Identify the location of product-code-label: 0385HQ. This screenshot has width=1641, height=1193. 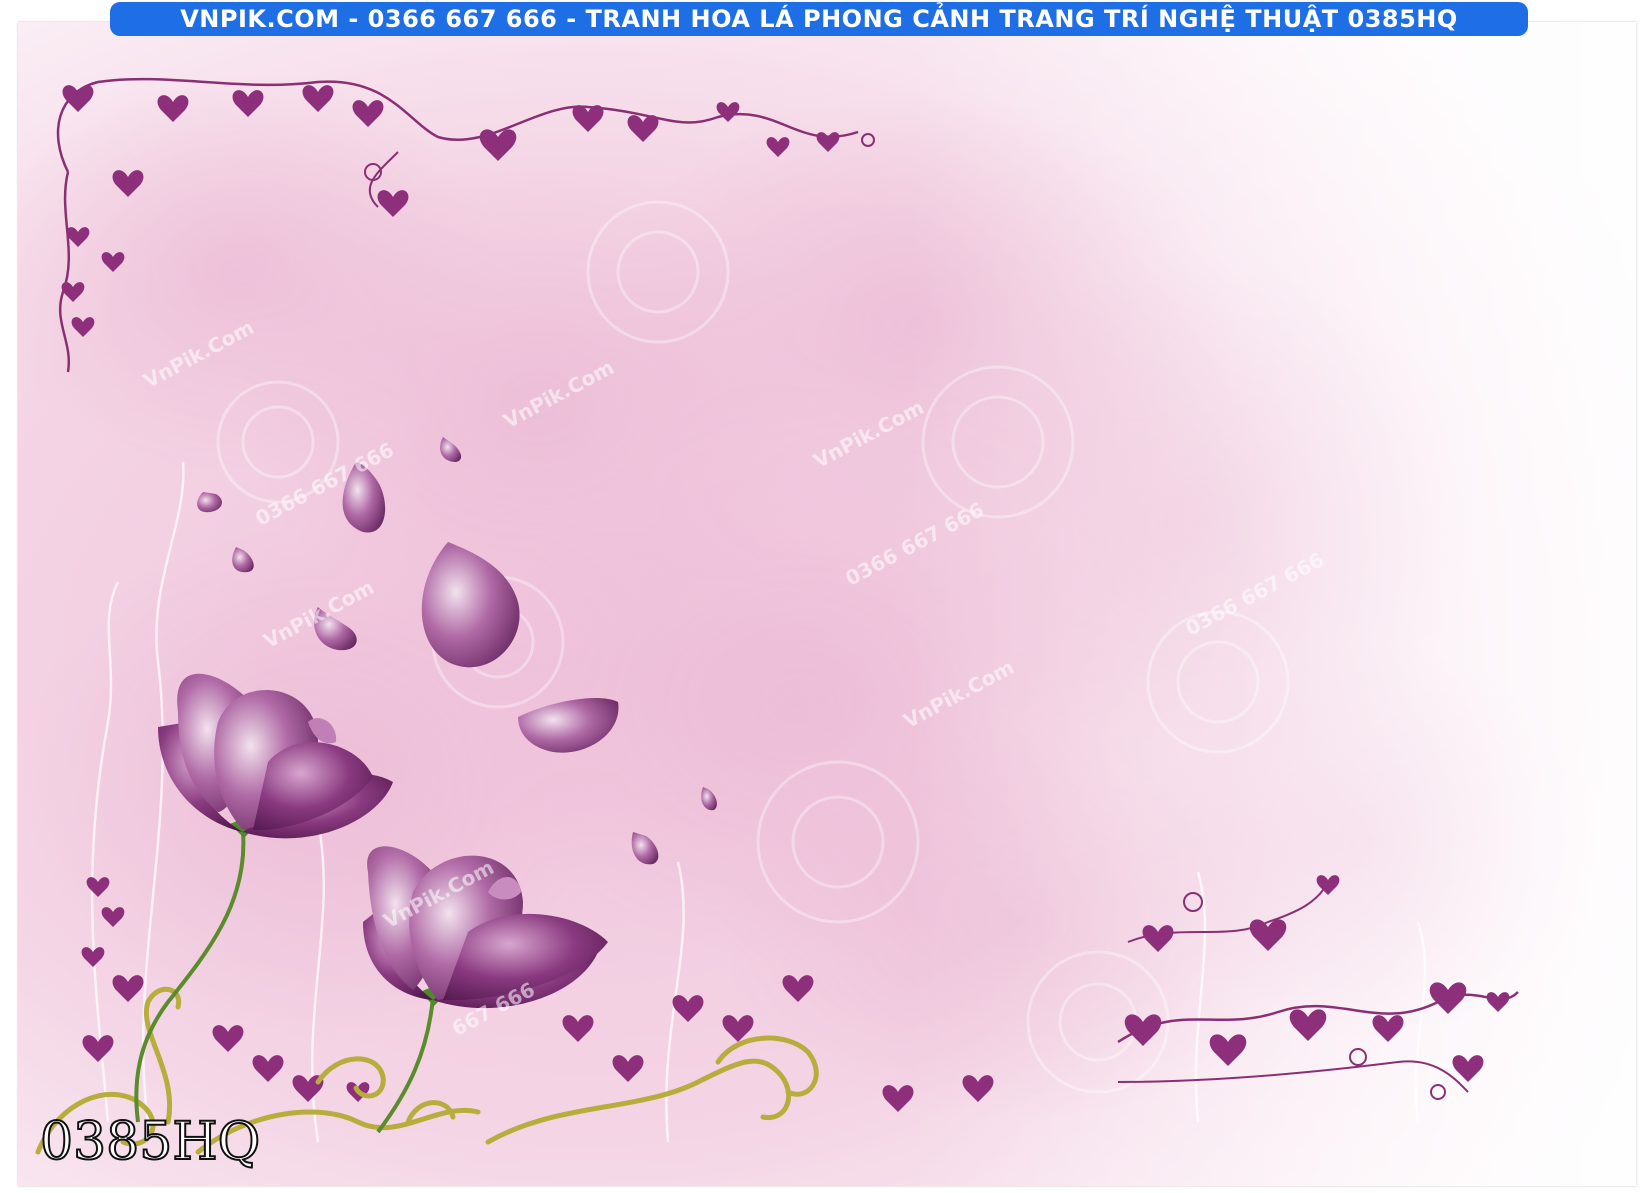
(150, 1142).